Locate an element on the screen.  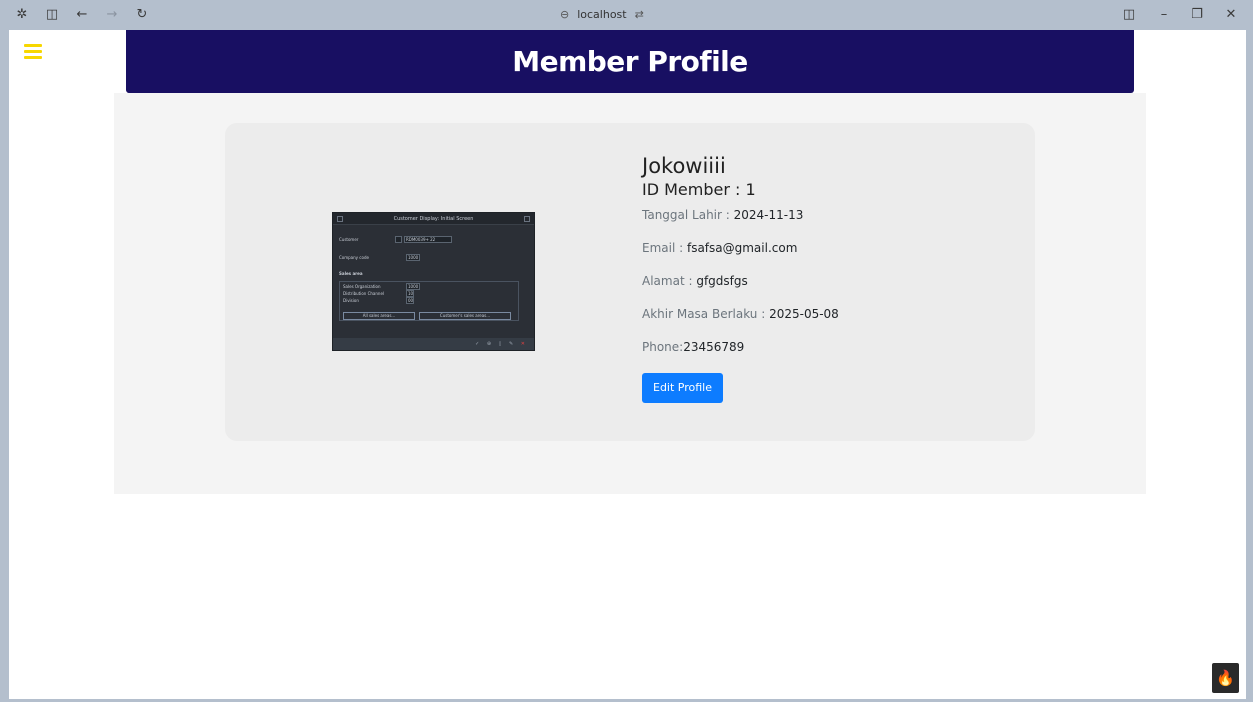
browser-toolbar: ✲ ◫ ← → ↻ ⊖ localhost ⇄ ◫ – ❐ ✕ is located at coordinates (626, 15).